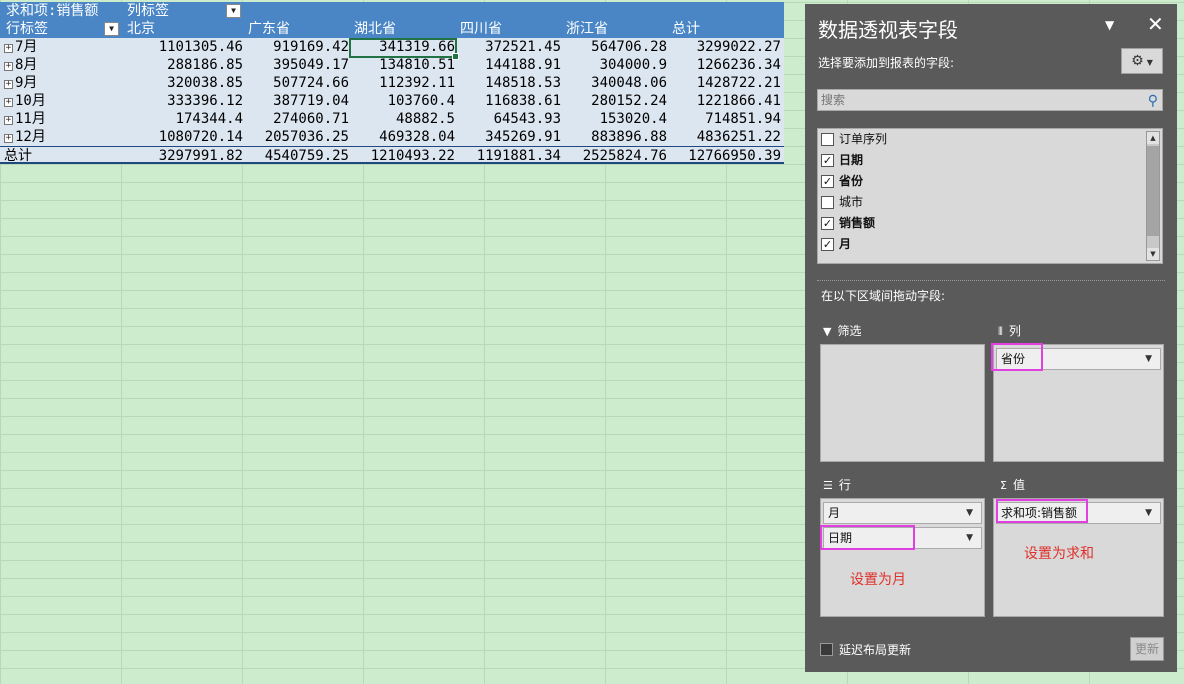 The height and width of the screenshot is (684, 1184). What do you see at coordinates (614, 137) in the screenshot?
I see `value-cell: 883896.88` at bounding box center [614, 137].